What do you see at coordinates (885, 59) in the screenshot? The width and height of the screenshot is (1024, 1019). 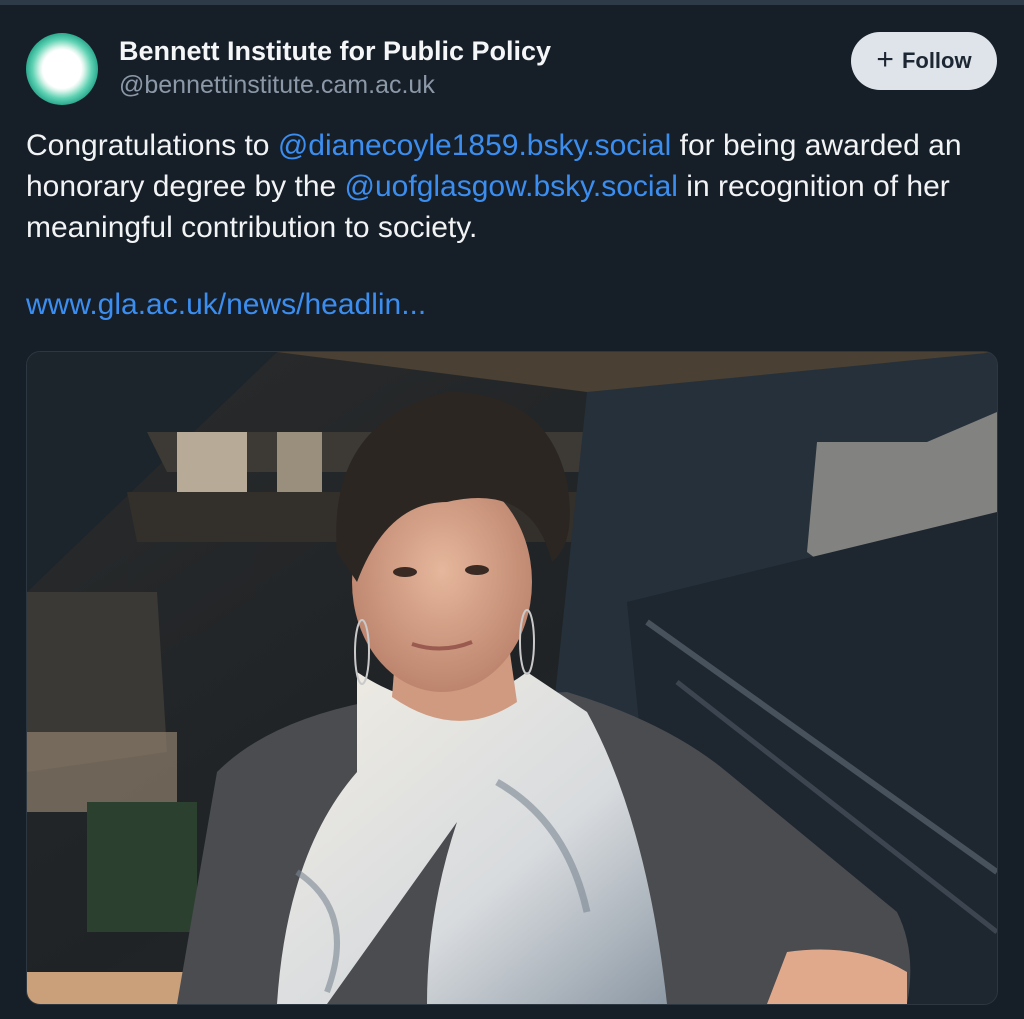 I see `plus-icon: +` at bounding box center [885, 59].